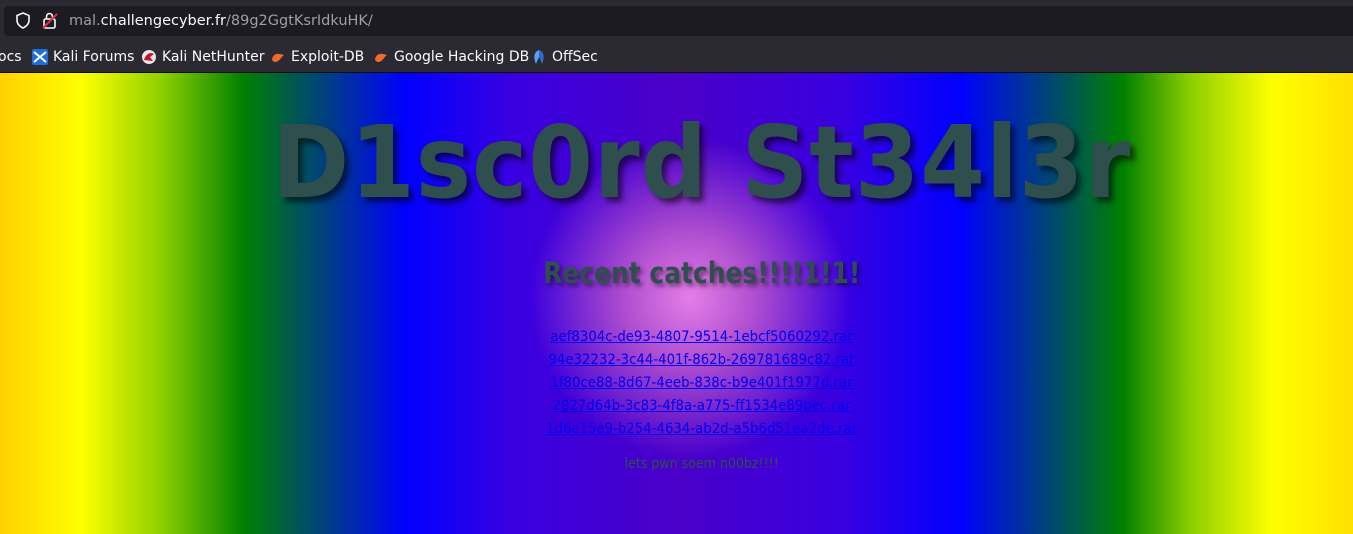  What do you see at coordinates (539, 57) in the screenshot?
I see `offsec-icon` at bounding box center [539, 57].